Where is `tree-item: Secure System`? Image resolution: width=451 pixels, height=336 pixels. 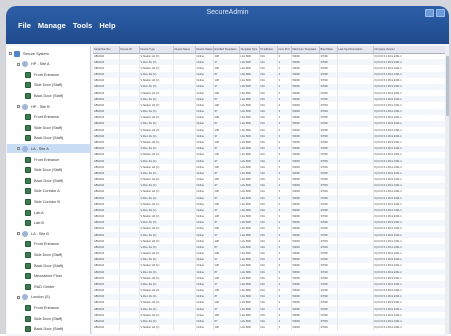 tree-item: Secure System is located at coordinates (48, 53).